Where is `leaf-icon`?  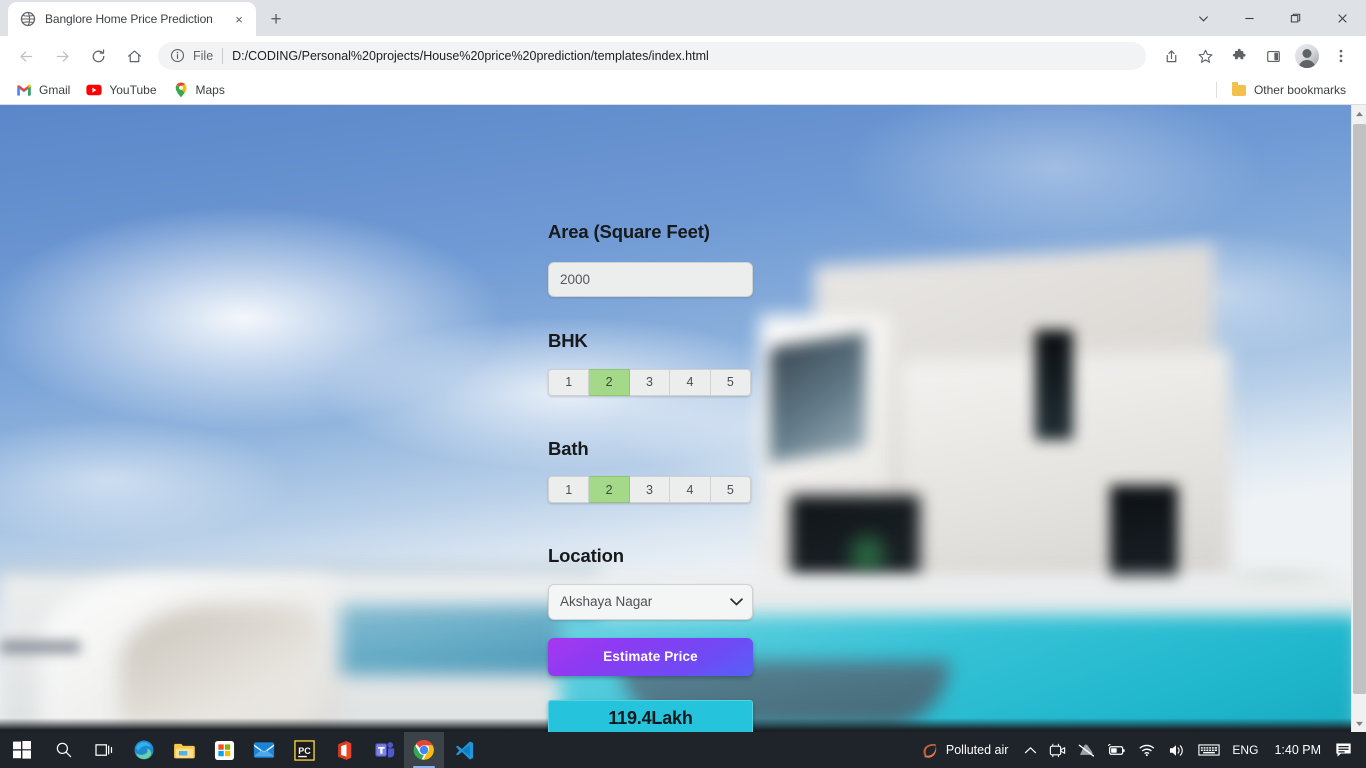
leaf-icon is located at coordinates (930, 750).